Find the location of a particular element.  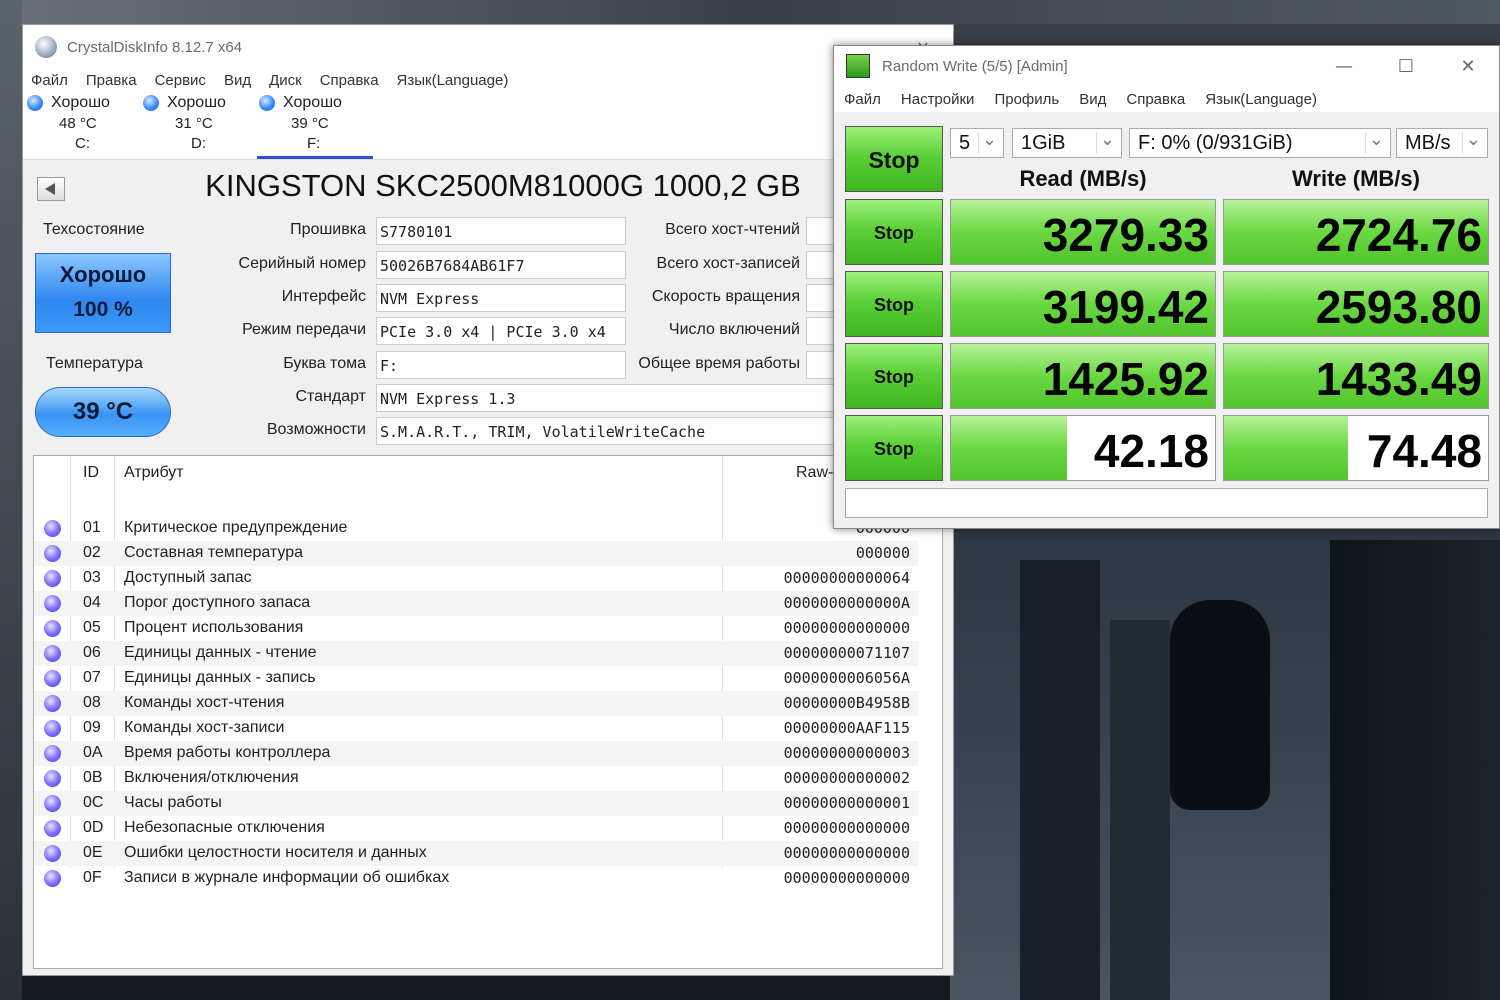

read-result-value: 3199.42 is located at coordinates (1125, 307).